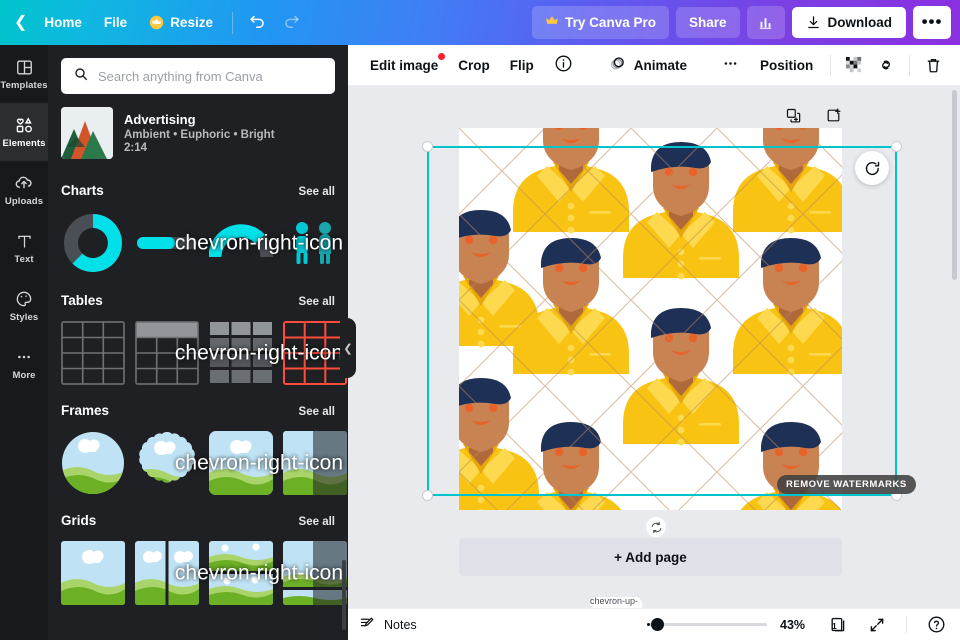  I want to click on help-button, so click(936, 625).